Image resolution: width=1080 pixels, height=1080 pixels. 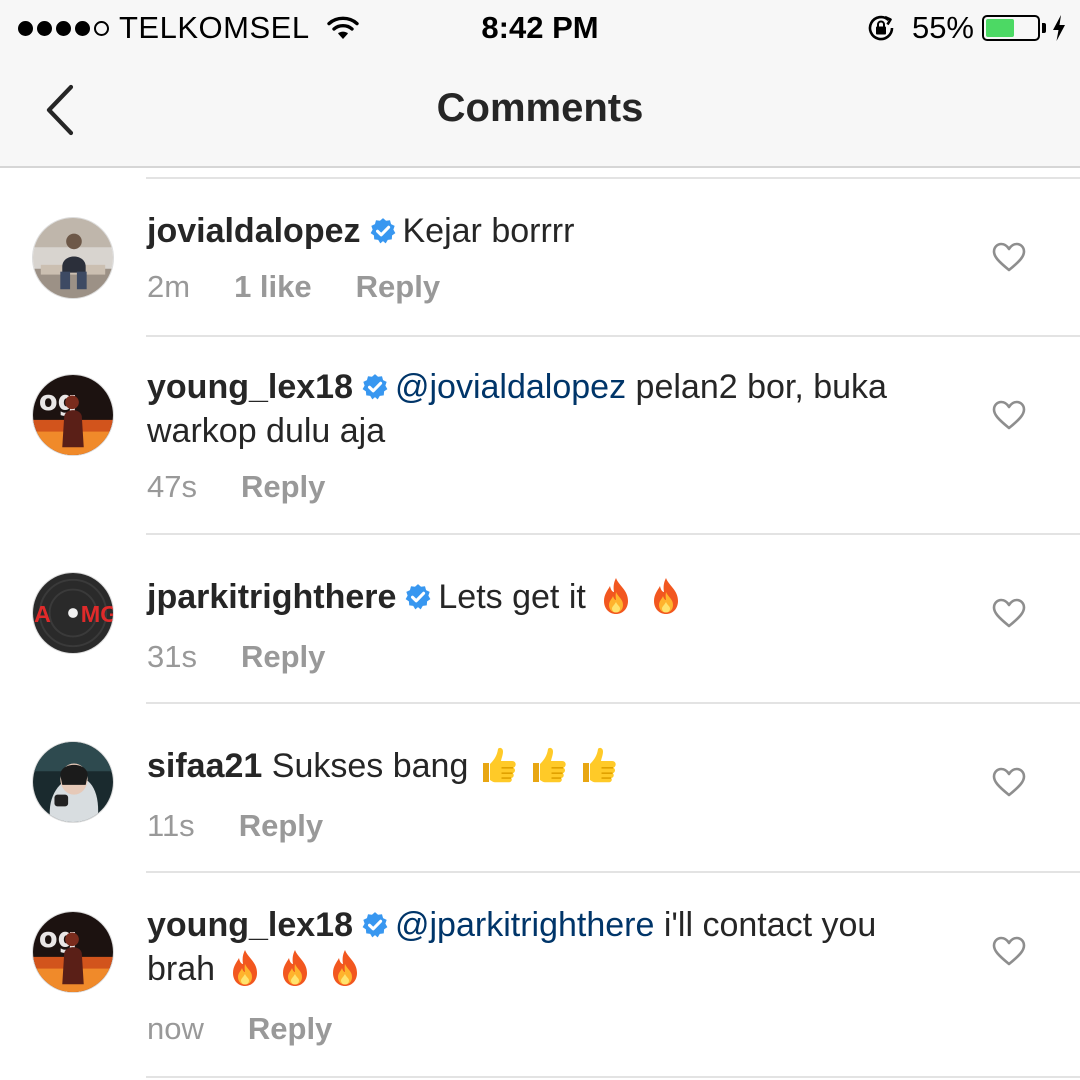 What do you see at coordinates (512, 597) in the screenshot?
I see `comment-message: Lets get it` at bounding box center [512, 597].